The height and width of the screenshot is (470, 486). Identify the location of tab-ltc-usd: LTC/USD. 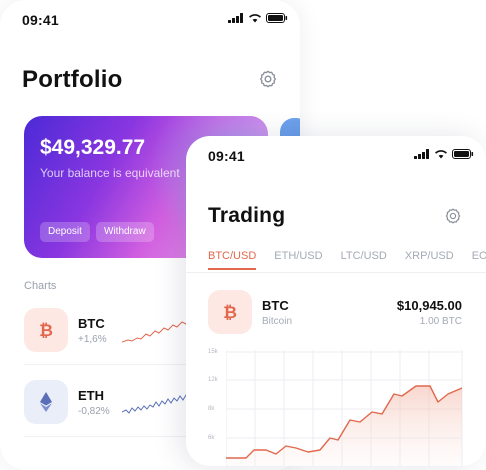
(364, 259).